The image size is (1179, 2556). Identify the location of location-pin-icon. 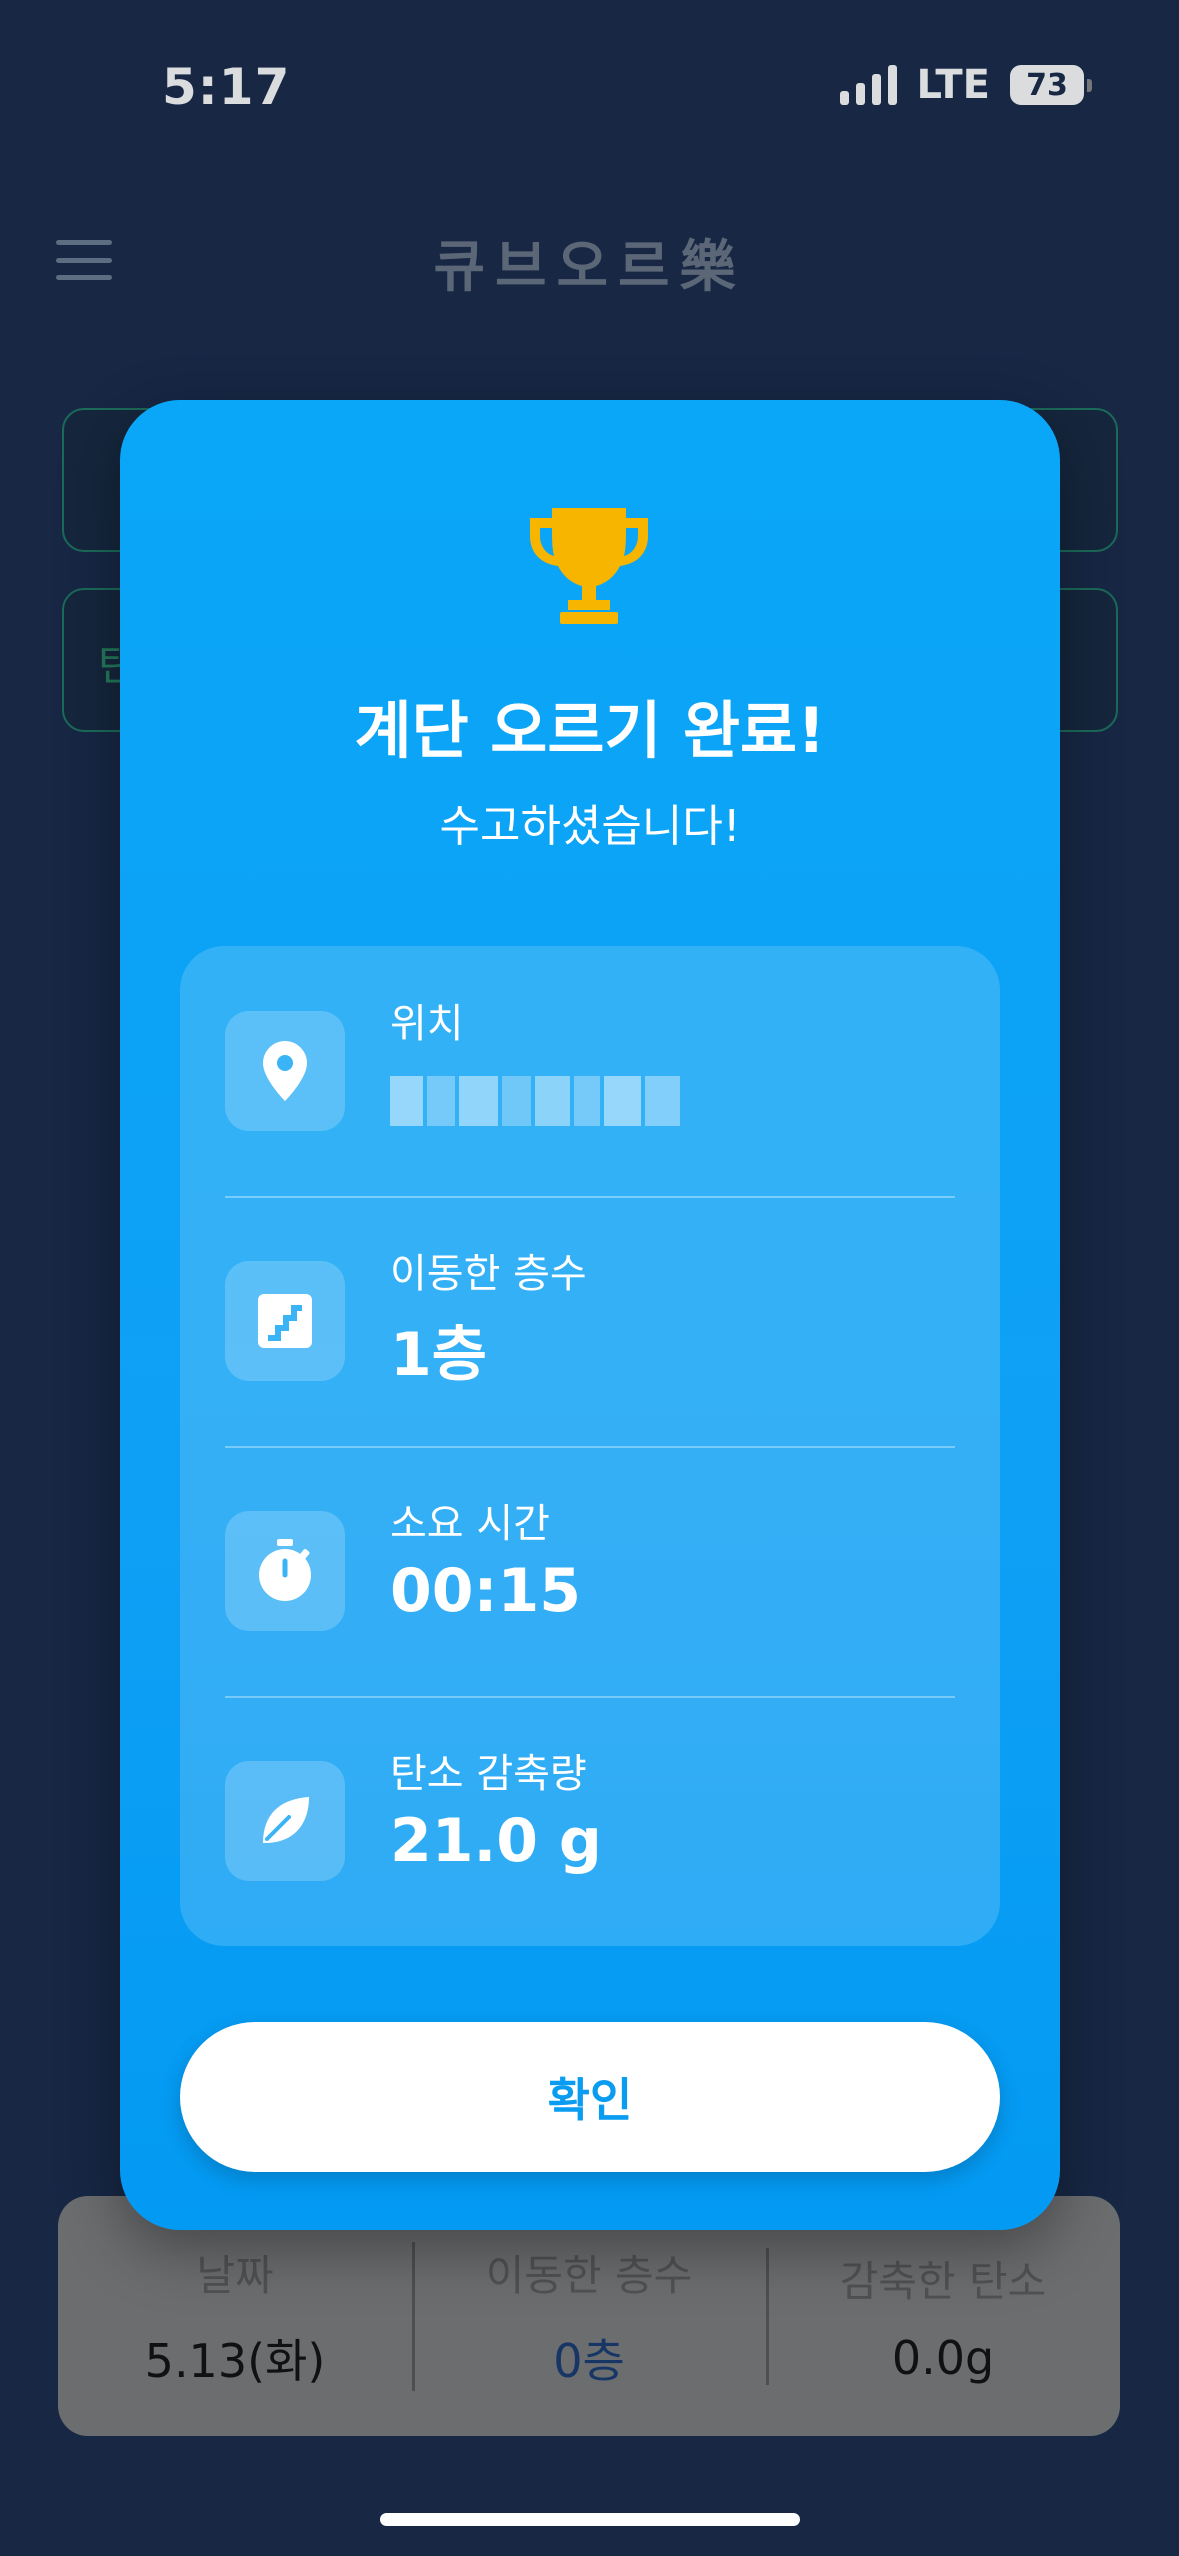
(285, 1071).